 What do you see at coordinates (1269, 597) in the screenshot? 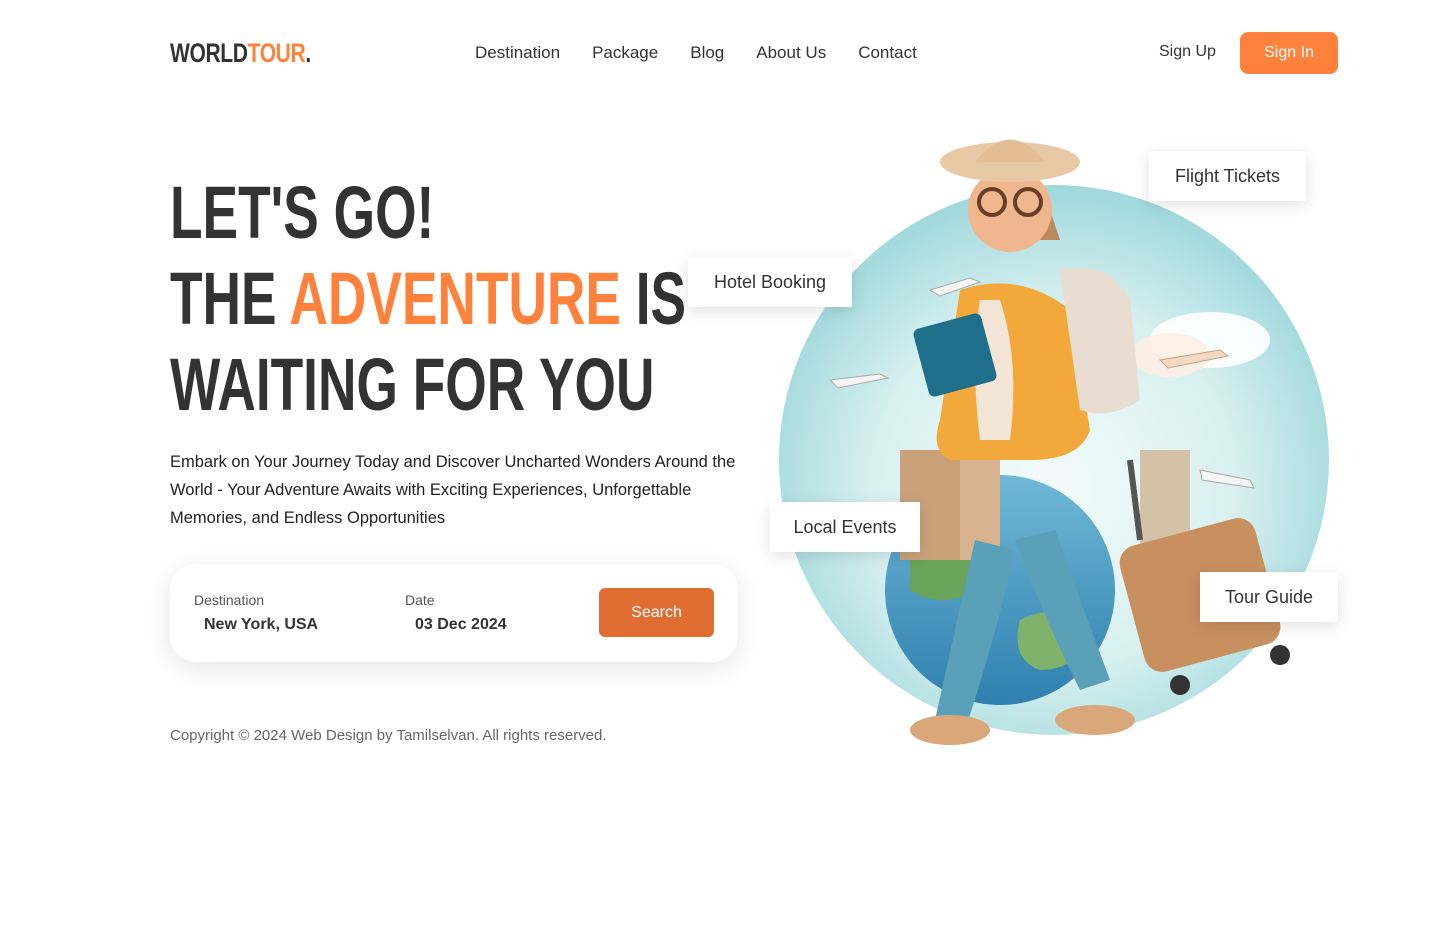
I see `tour-guide-tag: Tour Guide` at bounding box center [1269, 597].